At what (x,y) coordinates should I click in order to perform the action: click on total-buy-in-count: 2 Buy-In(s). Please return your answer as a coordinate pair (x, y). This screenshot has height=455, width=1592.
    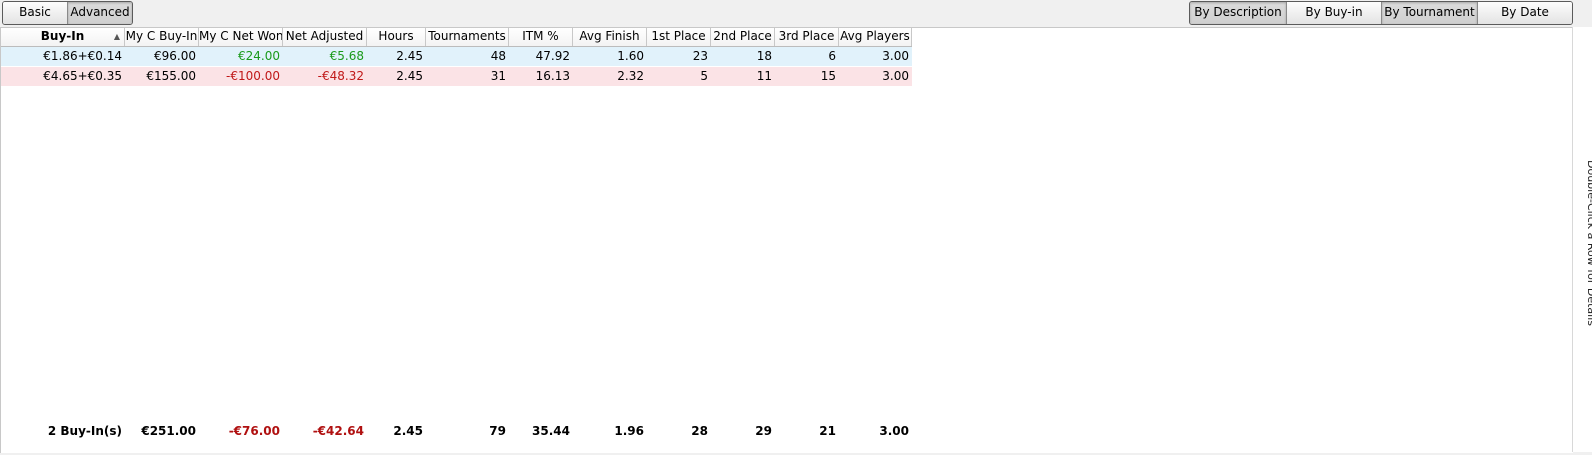
    Looking at the image, I should click on (84, 431).